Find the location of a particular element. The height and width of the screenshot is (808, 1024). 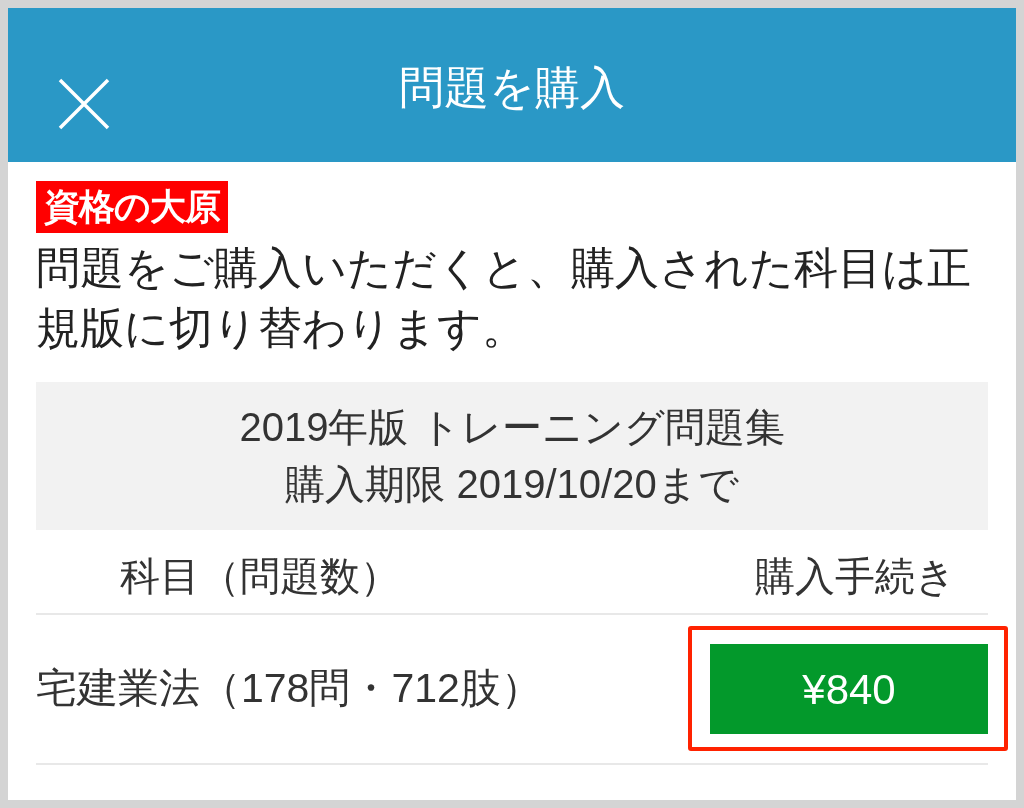

price-button: ¥840 is located at coordinates (849, 689).